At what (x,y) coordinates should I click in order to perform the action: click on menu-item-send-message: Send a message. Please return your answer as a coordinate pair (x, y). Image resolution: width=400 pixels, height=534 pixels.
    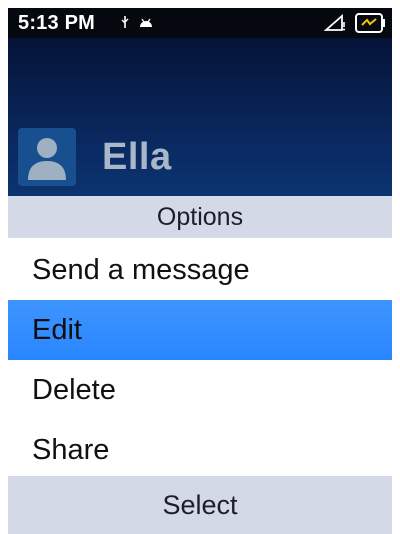
    Looking at the image, I should click on (200, 270).